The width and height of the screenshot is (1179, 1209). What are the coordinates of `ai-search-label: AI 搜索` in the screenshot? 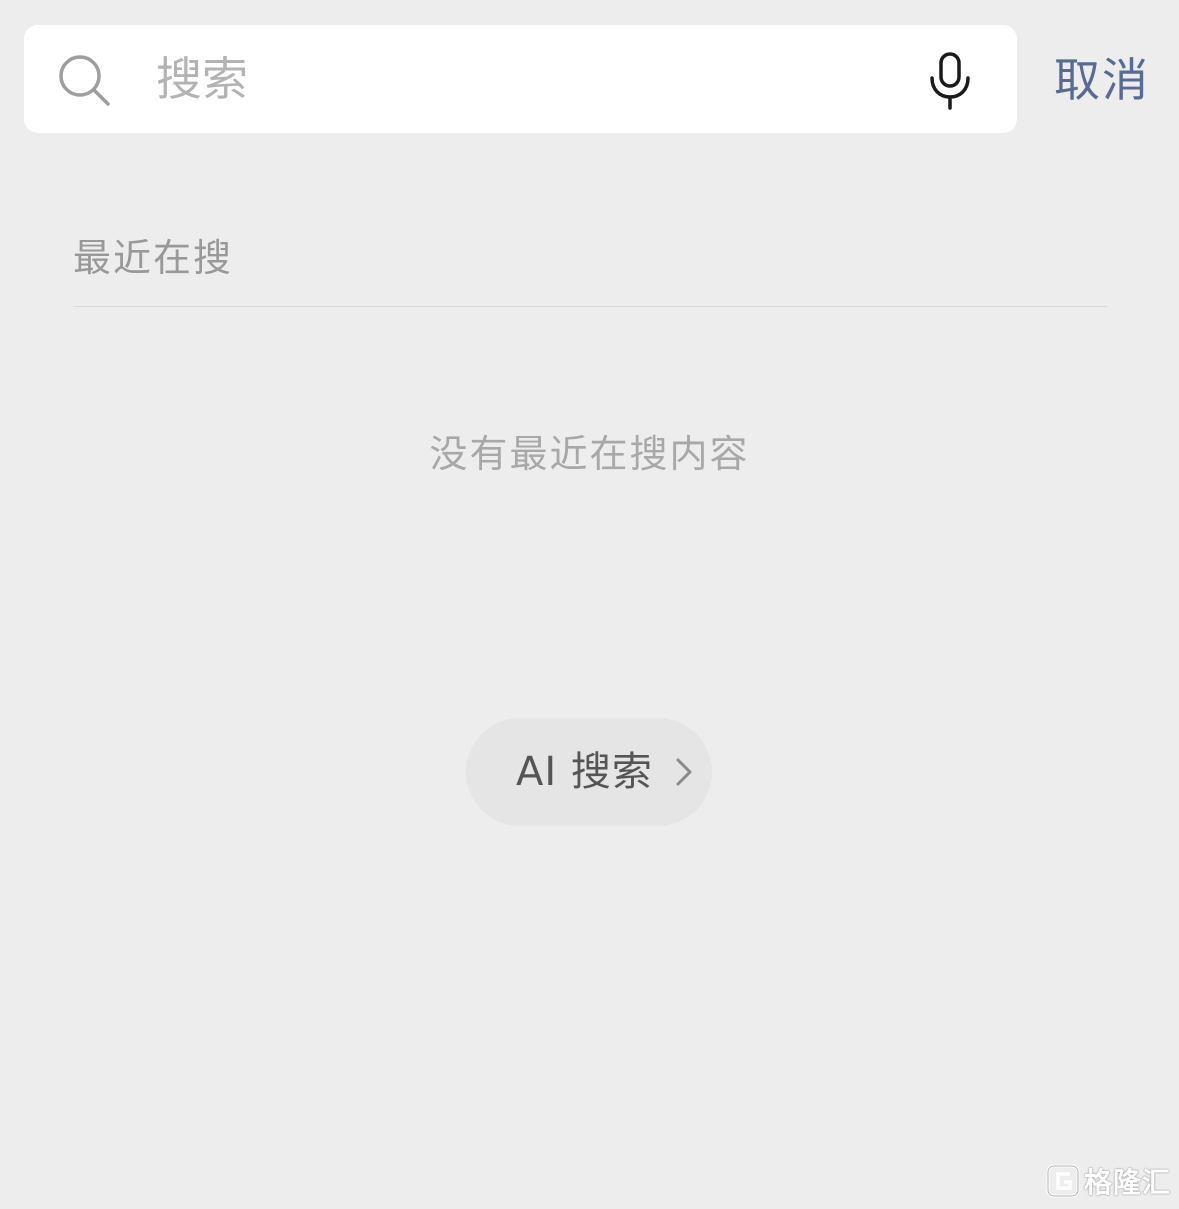 It's located at (584, 772).